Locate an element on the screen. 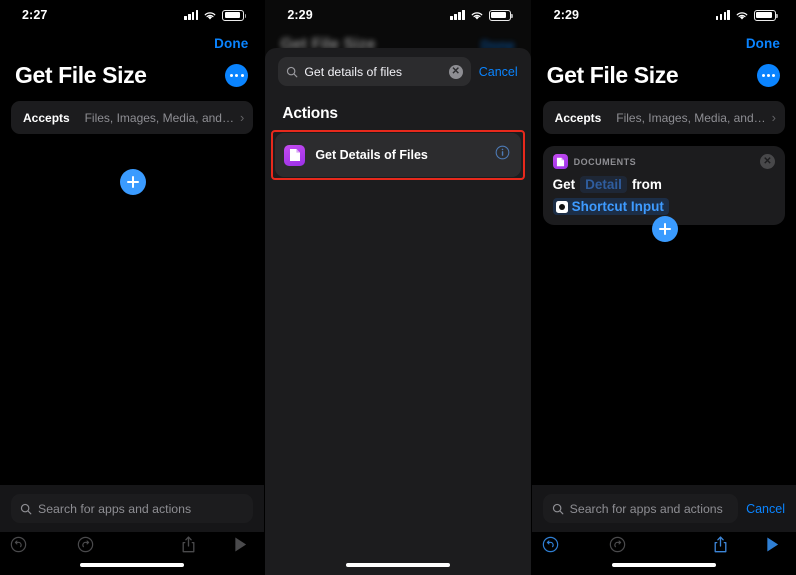 This screenshot has width=796, height=575. search-dock: Search for apps and actions is located at coordinates (132, 508).